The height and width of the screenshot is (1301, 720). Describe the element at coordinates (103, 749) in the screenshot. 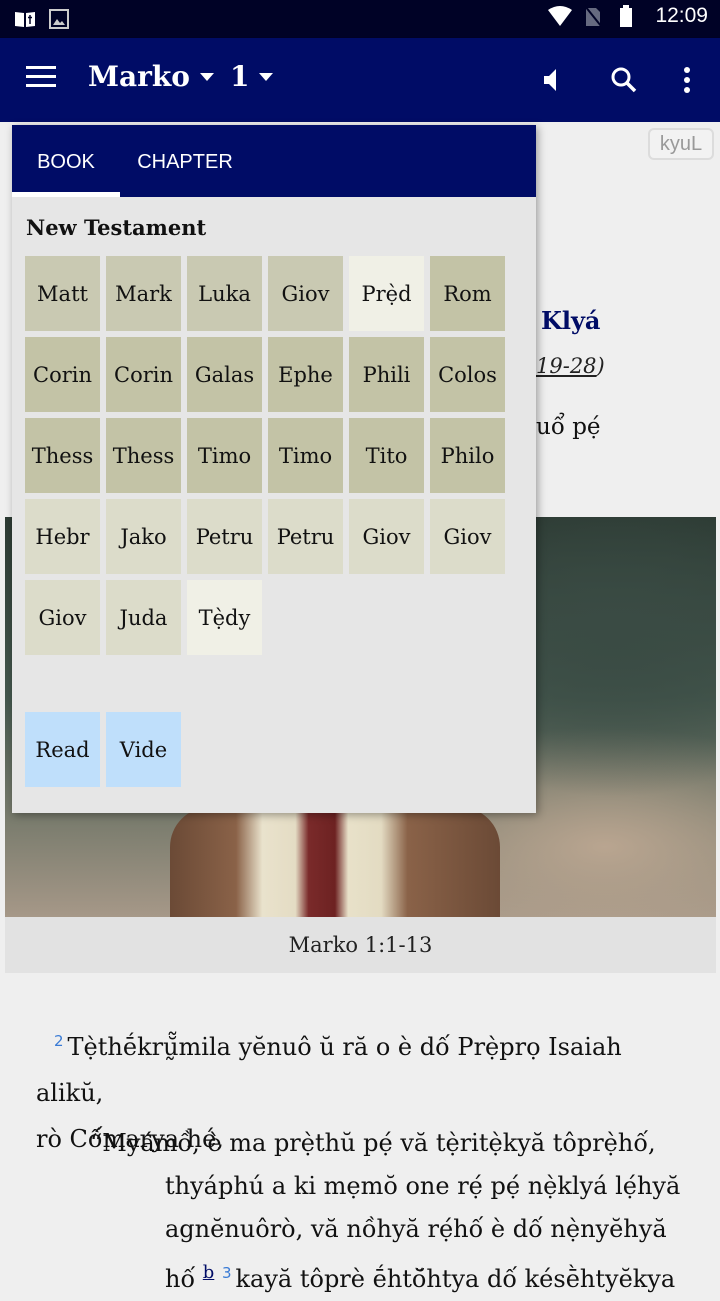

I see `extras-grid: Read Vide` at that location.